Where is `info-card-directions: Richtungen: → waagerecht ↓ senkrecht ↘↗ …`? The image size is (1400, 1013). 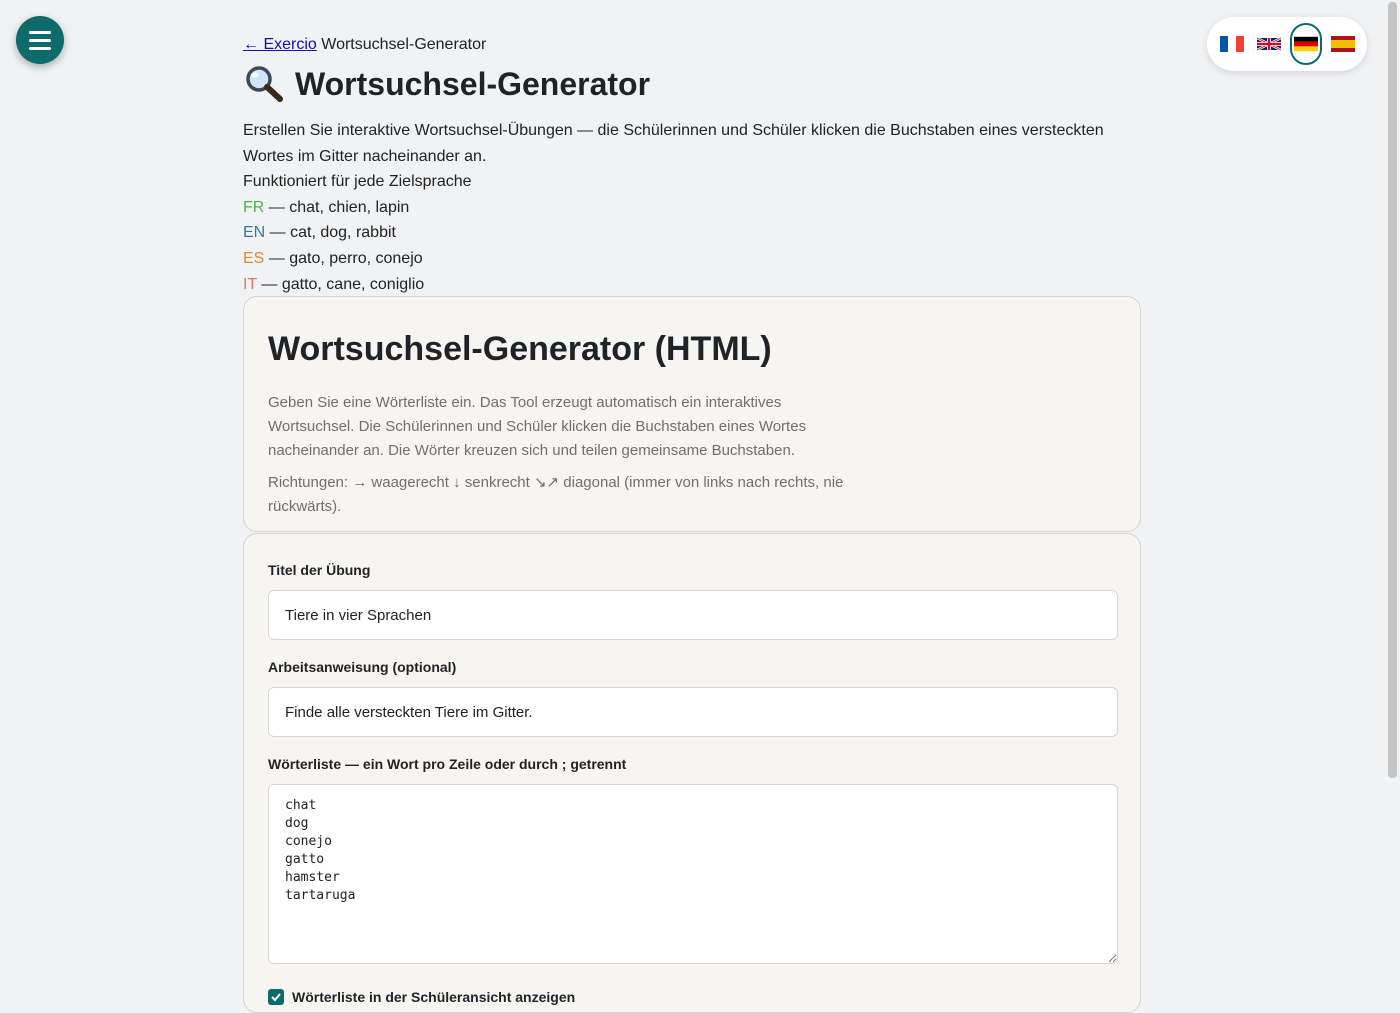 info-card-directions: Richtungen: → waagerecht ↓ senkrecht ↘↗ … is located at coordinates (556, 494).